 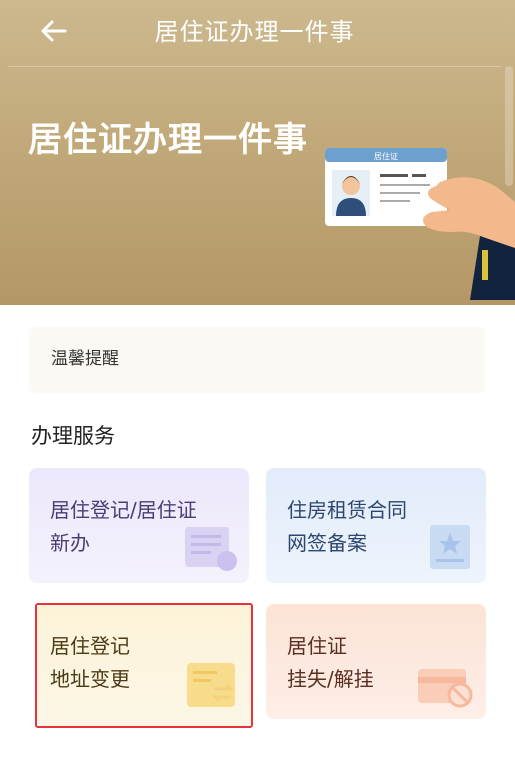 What do you see at coordinates (386, 156) in the screenshot?
I see `card-label: 居住证` at bounding box center [386, 156].